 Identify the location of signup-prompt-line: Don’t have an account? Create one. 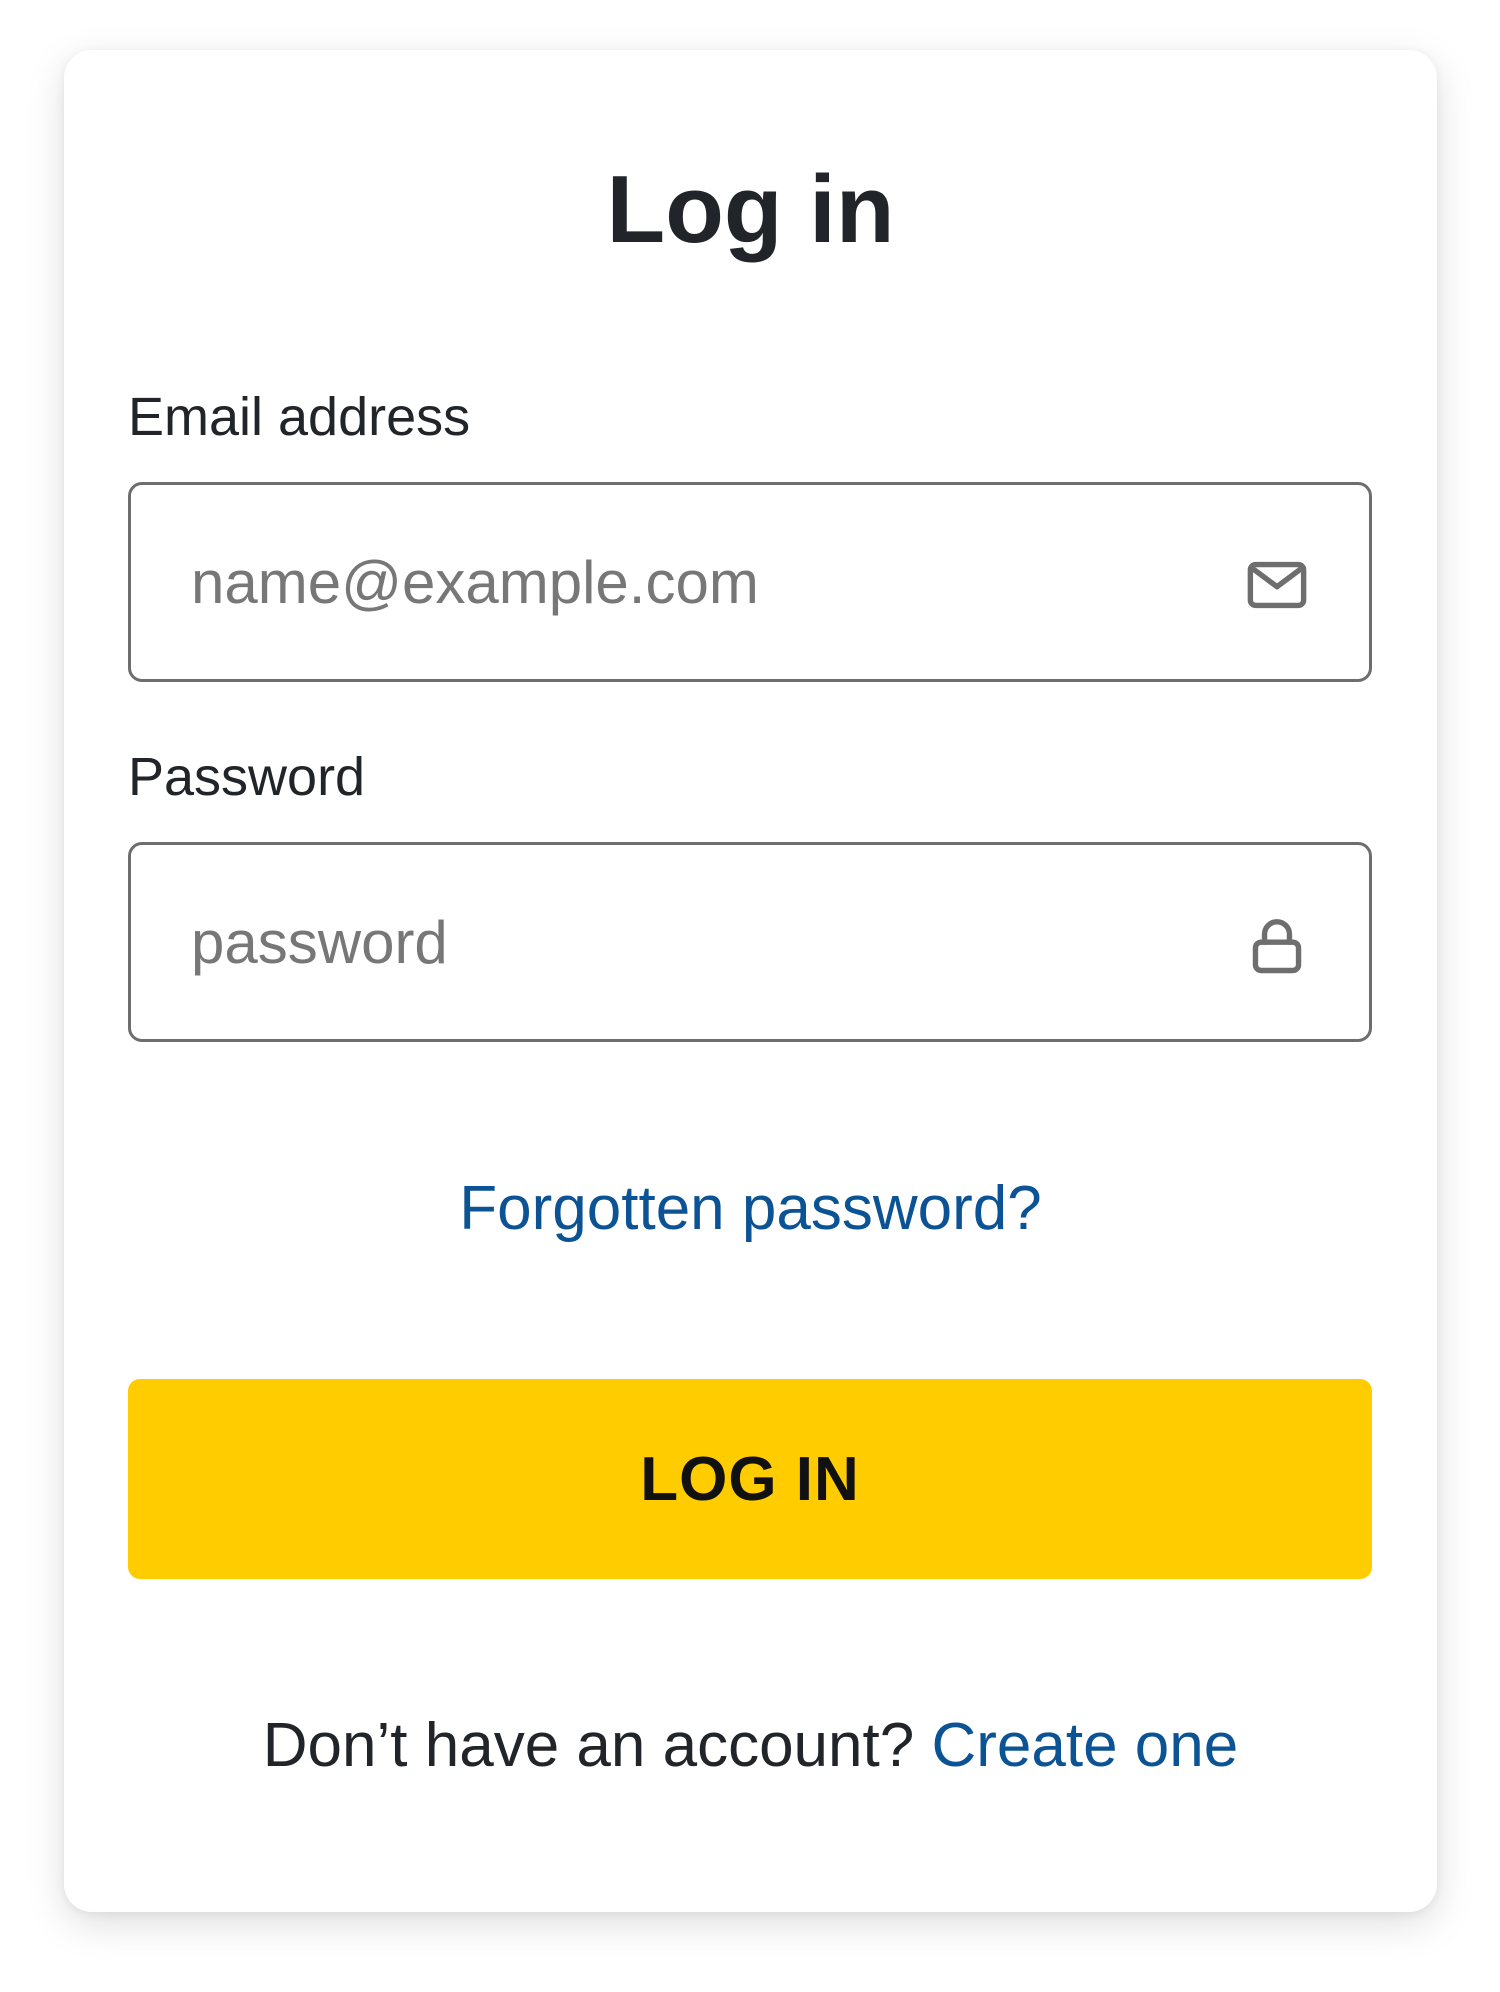
(750, 1746).